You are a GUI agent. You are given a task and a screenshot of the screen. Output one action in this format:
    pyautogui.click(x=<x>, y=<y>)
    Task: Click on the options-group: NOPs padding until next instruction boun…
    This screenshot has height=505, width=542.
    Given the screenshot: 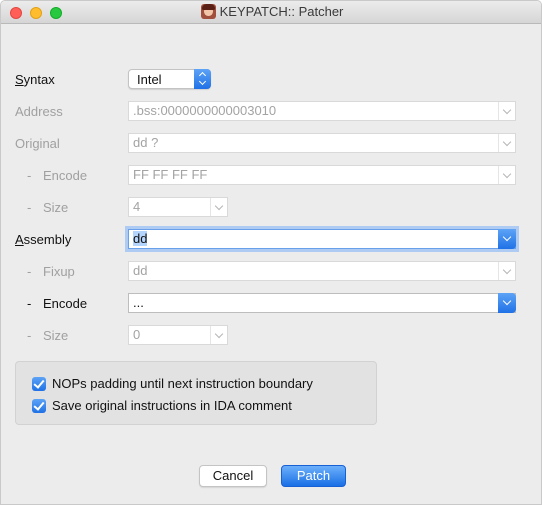 What is the action you would take?
    pyautogui.click(x=196, y=393)
    